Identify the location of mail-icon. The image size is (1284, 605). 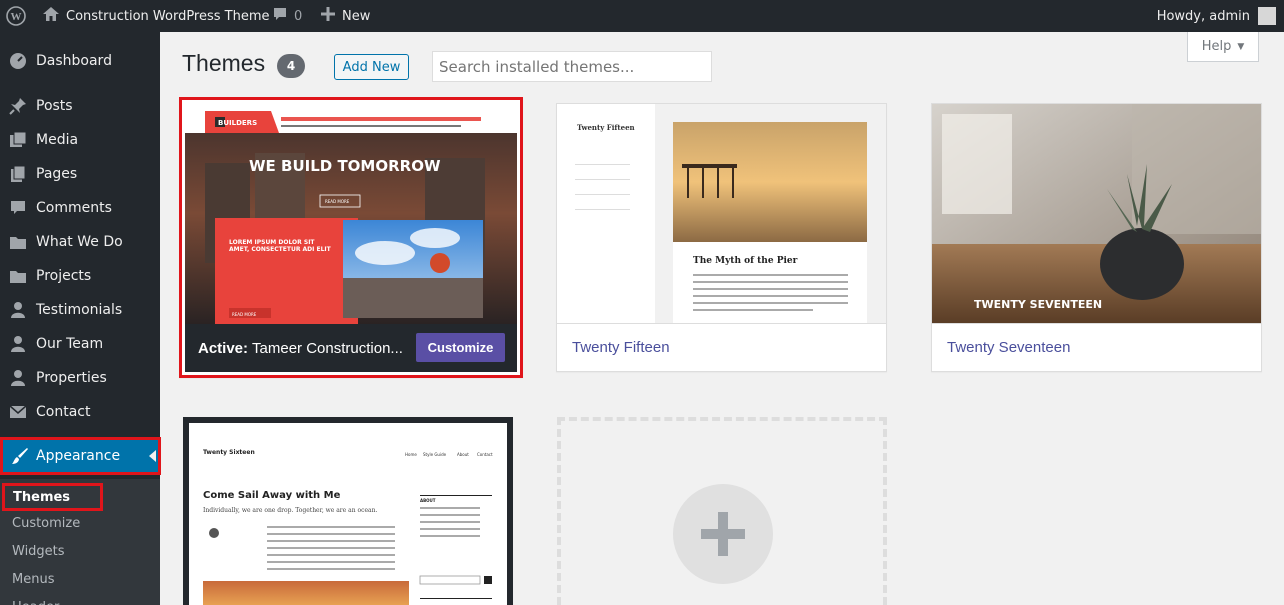
(18, 412).